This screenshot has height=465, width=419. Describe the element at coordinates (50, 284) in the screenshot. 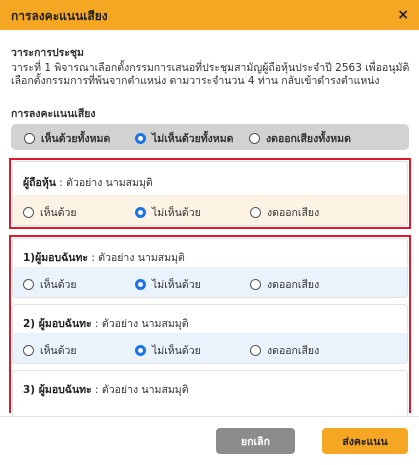

I see `proxy-1-approve-option: เห็นด้วย` at that location.